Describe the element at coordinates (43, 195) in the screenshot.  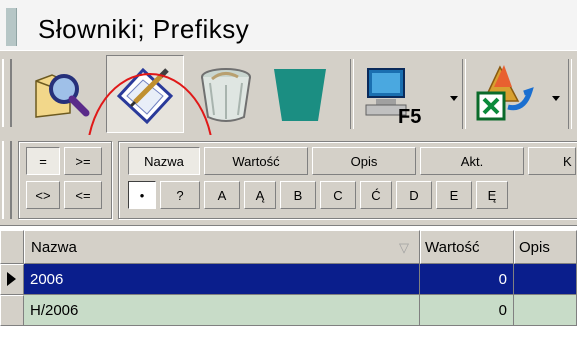
I see `operator-not-equal: <>` at that location.